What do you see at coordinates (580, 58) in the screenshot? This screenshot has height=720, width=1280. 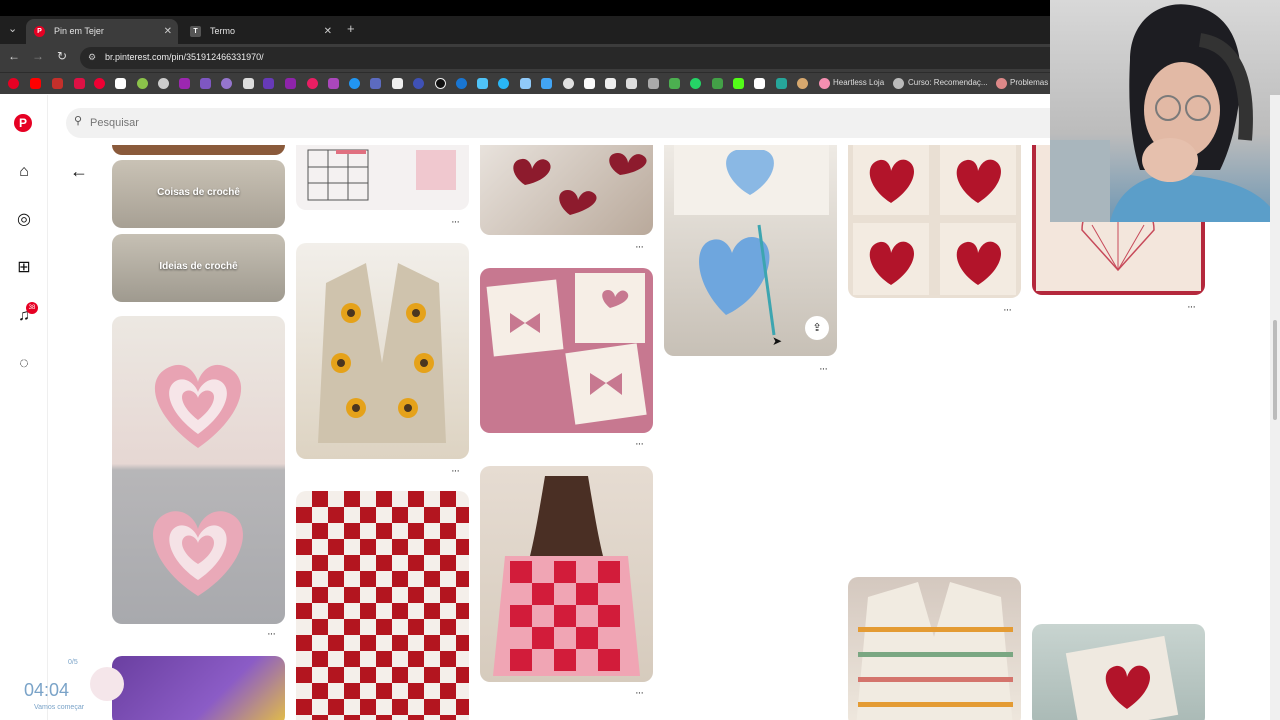 I see `address-bar: ⚙ br.pinterest.com/pin/351912466331970/` at bounding box center [580, 58].